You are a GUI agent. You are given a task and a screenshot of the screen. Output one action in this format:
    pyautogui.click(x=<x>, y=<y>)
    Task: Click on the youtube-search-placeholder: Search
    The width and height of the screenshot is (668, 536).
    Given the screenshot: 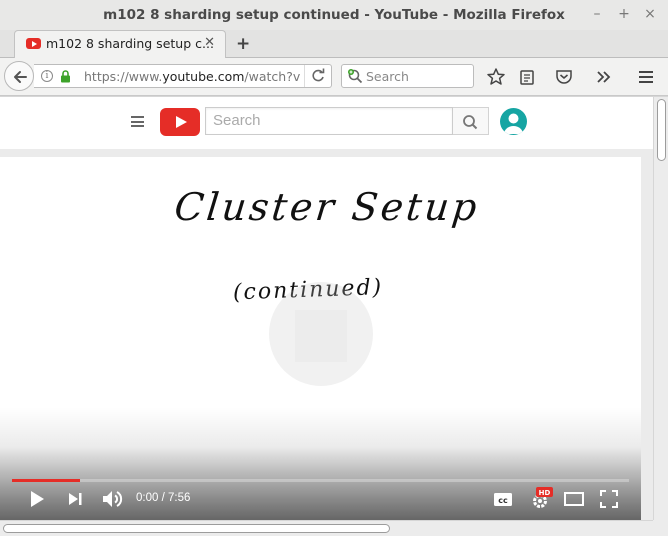 What is the action you would take?
    pyautogui.click(x=237, y=120)
    